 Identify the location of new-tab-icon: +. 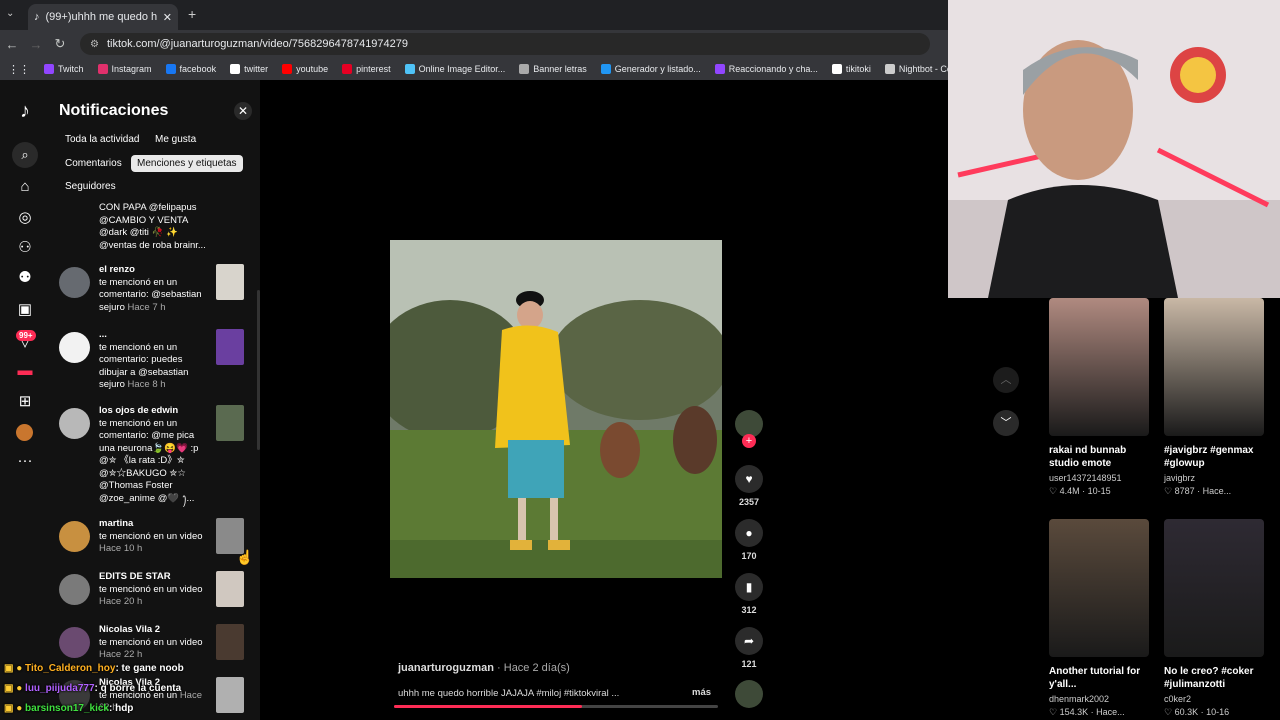
(192, 14).